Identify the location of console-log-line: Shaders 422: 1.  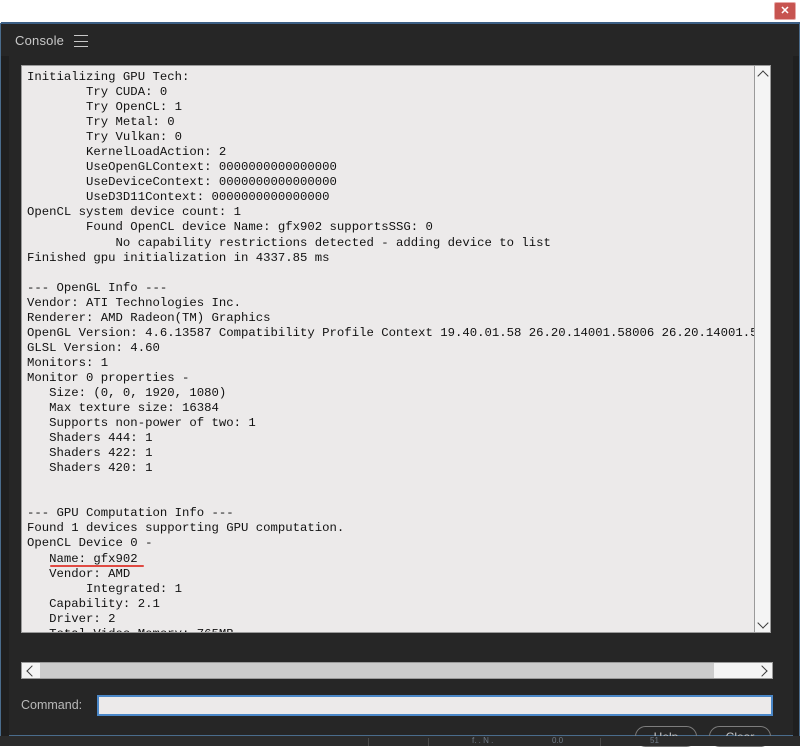
(90, 453).